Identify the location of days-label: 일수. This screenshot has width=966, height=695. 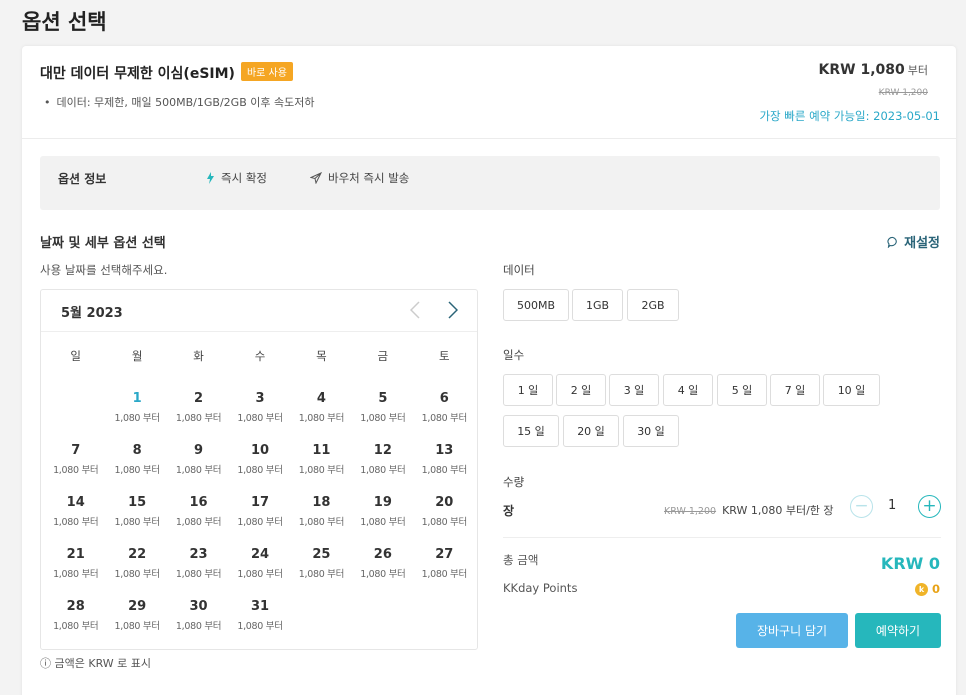
(514, 355).